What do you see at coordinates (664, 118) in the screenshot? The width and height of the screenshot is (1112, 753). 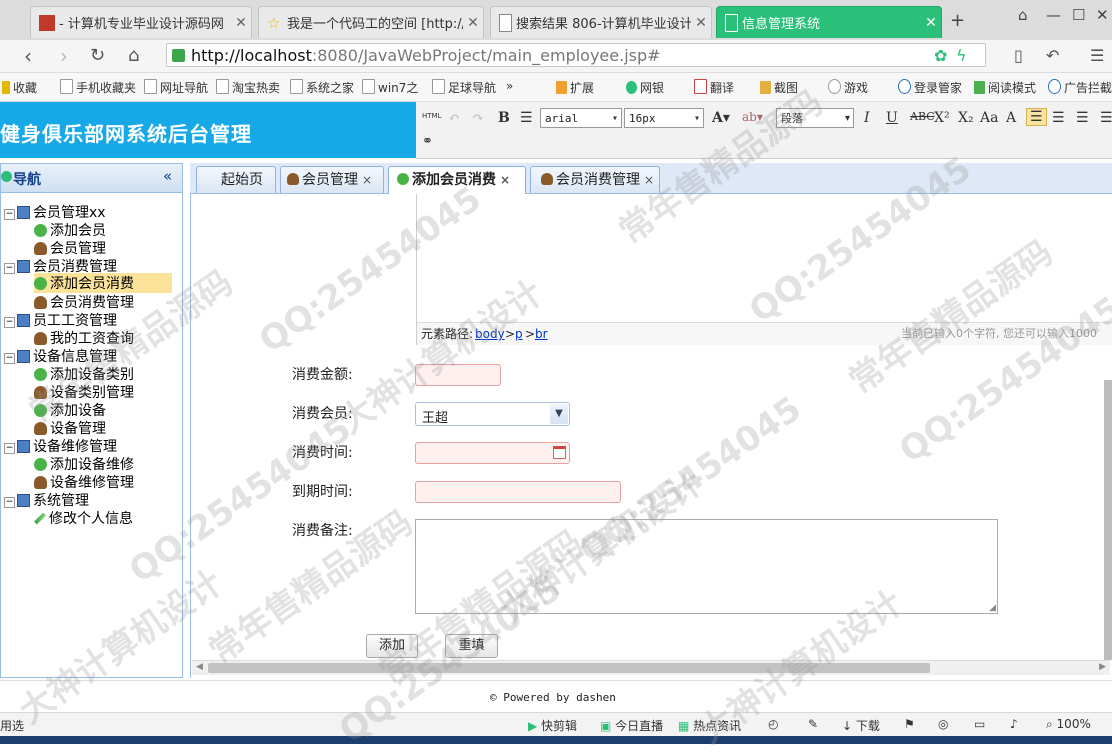 I see `font-size-select: 16px` at bounding box center [664, 118].